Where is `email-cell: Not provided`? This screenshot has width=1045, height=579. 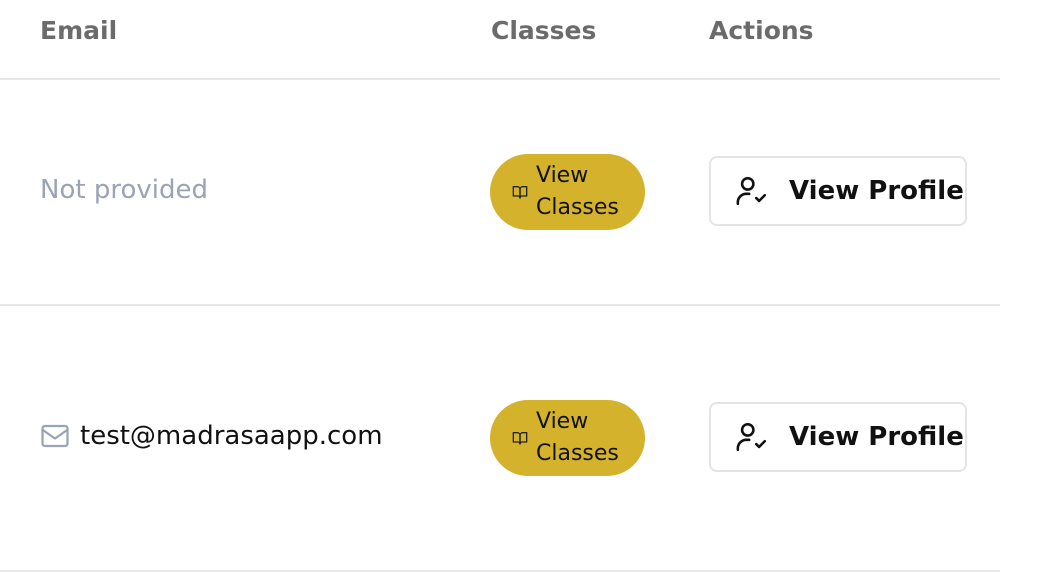
email-cell: Not provided is located at coordinates (124, 190).